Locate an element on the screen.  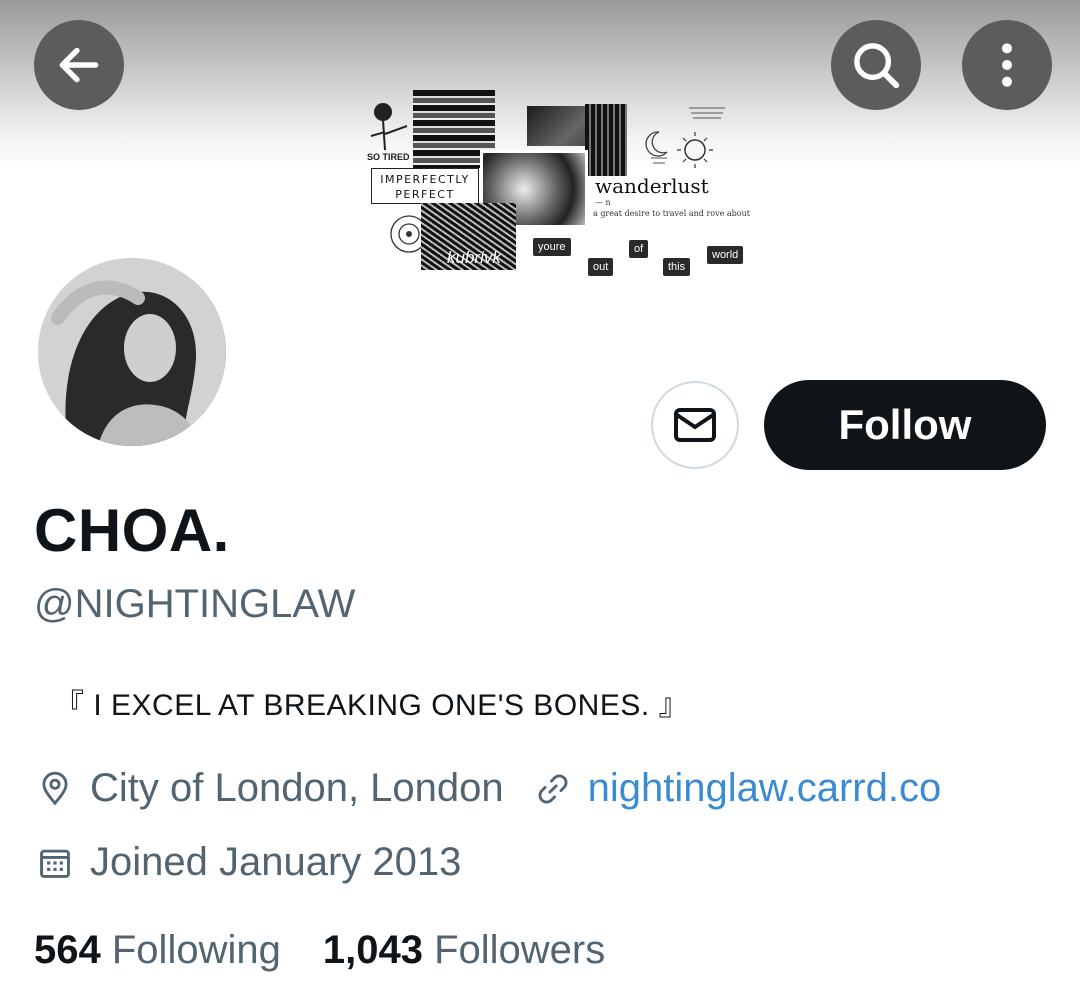
avatar is located at coordinates (132, 352).